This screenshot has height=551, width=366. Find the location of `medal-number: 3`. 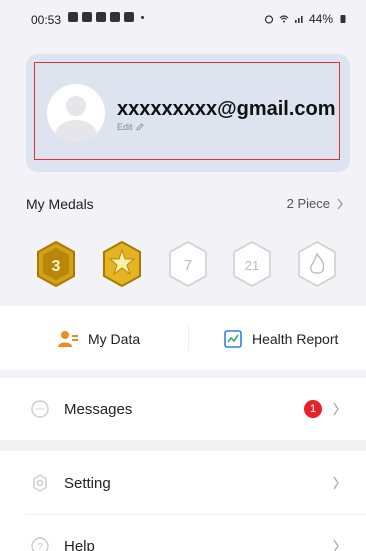

medal-number: 3 is located at coordinates (56, 266).